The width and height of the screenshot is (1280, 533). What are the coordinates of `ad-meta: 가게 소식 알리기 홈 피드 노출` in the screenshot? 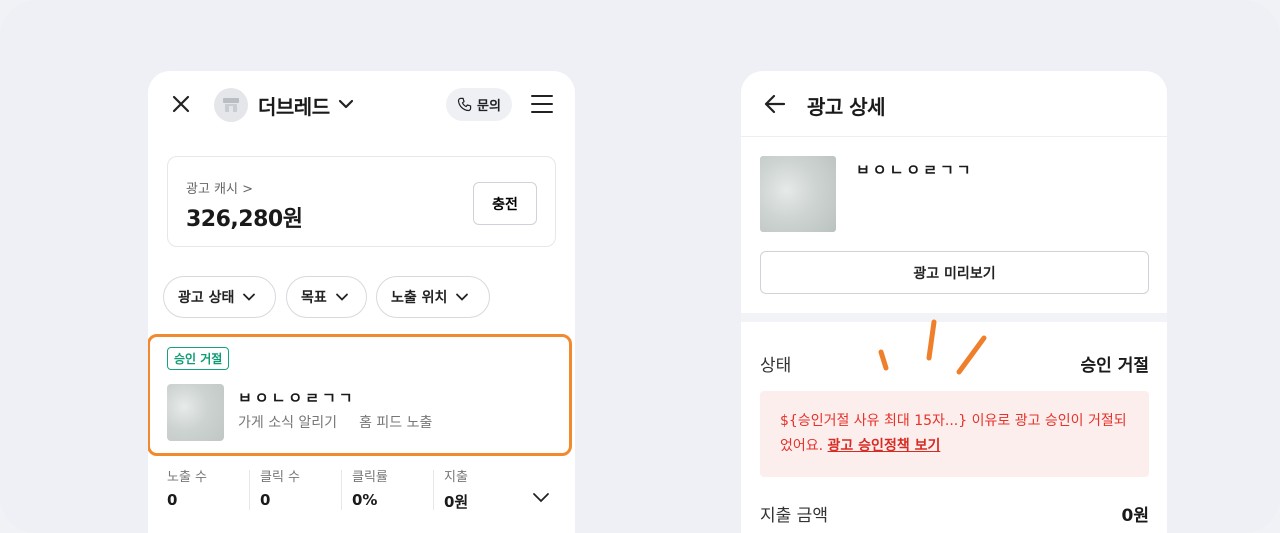 It's located at (335, 422).